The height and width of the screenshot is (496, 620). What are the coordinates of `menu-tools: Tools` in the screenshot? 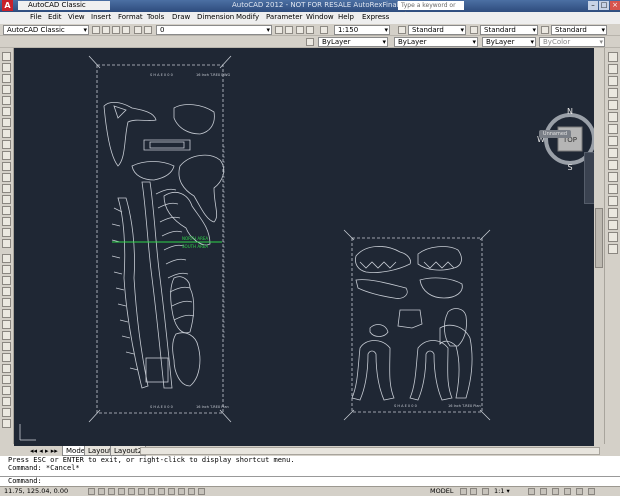 It's located at (155, 17).